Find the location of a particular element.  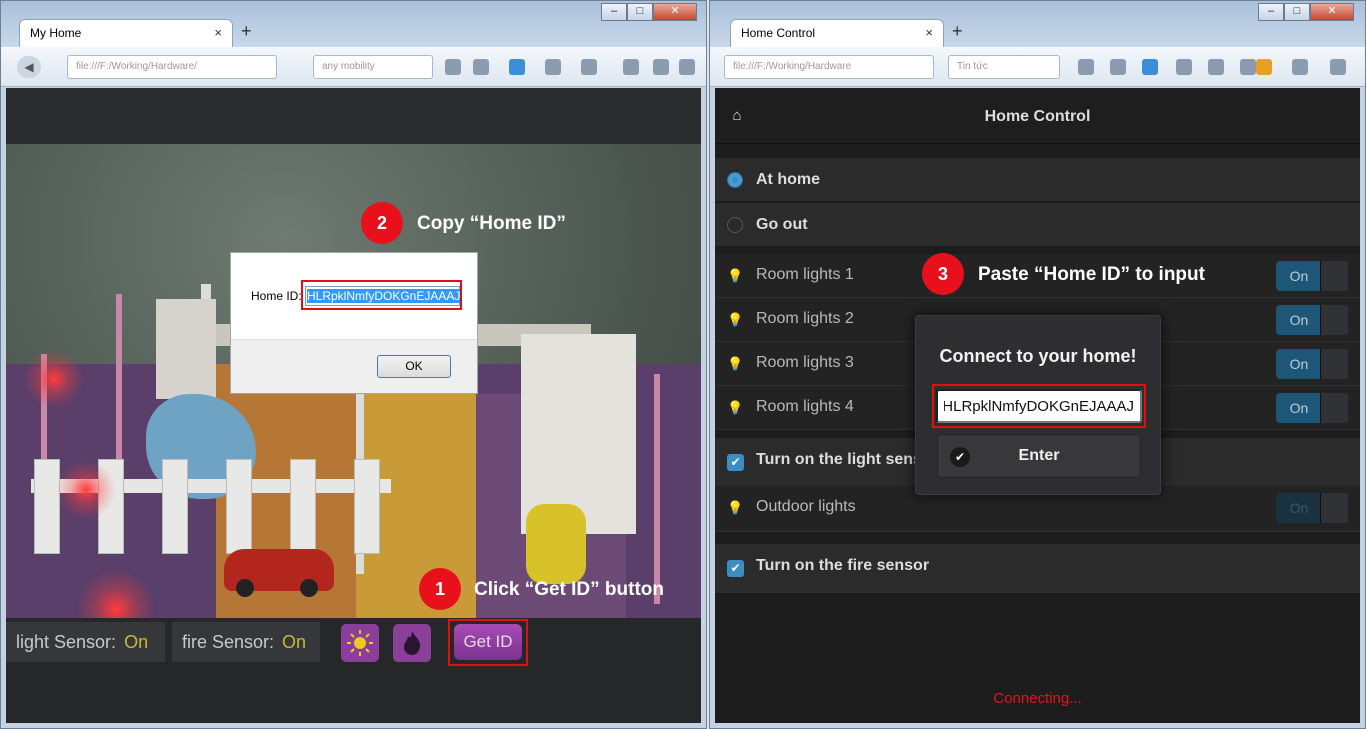

step-1-text: Click “Get ID” button is located at coordinates (569, 589).